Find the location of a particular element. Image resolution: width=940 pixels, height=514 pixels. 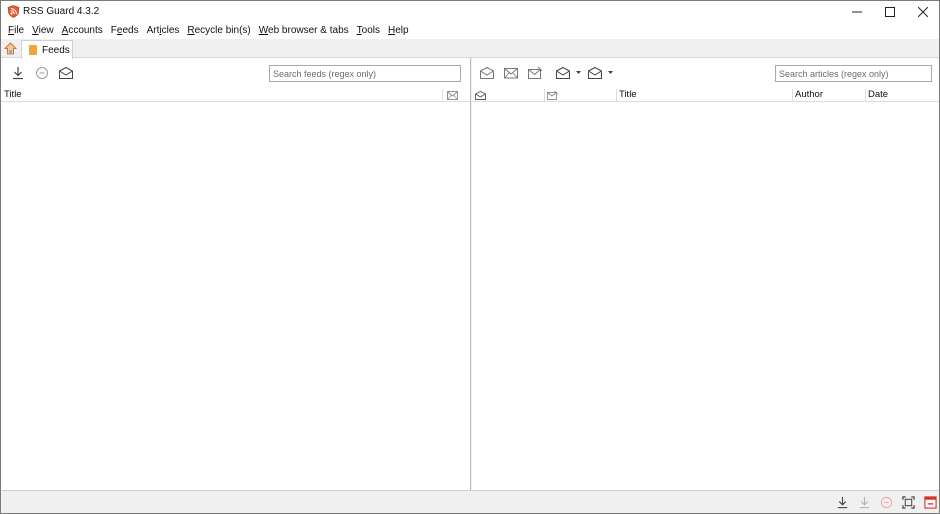

menu-tools-post: ools is located at coordinates (370, 30).